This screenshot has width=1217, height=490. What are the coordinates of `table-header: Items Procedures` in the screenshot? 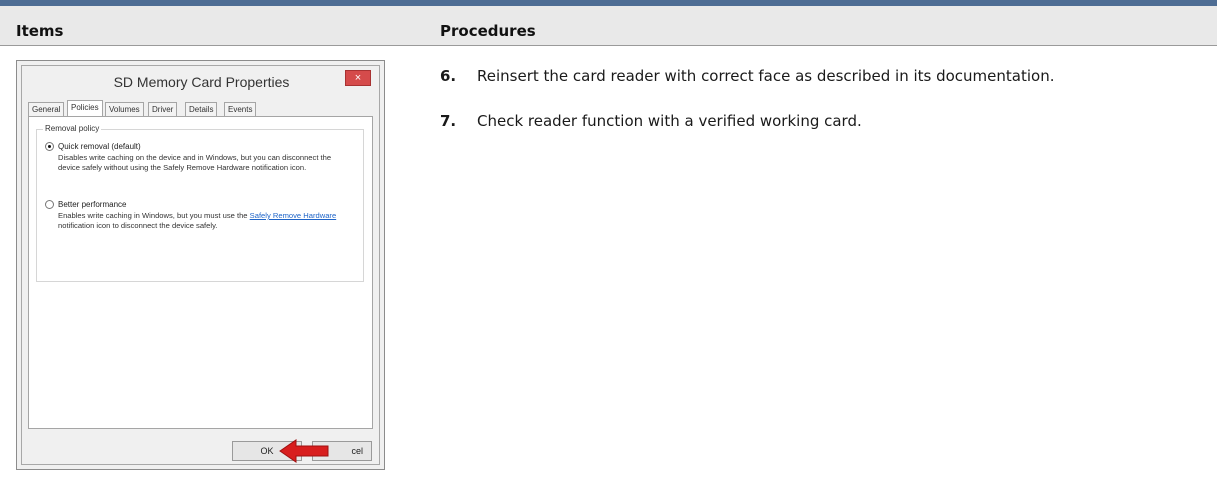 It's located at (608, 26).